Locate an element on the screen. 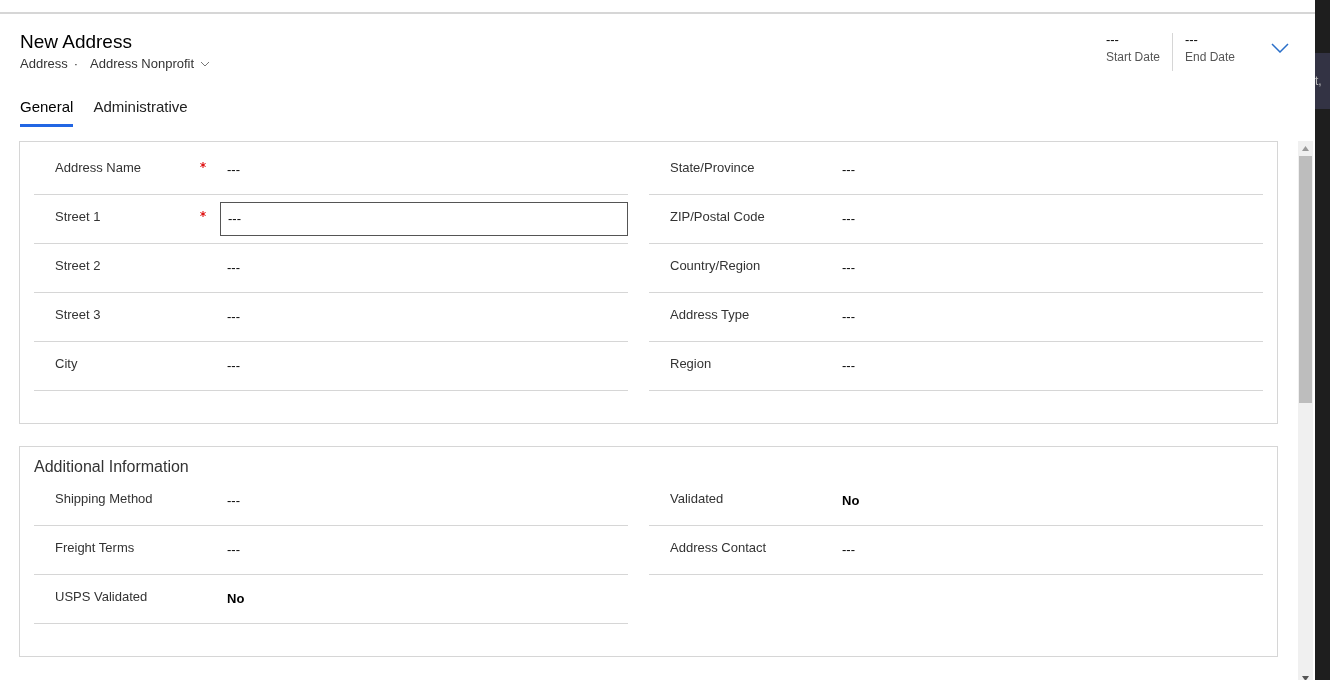 This screenshot has width=1330, height=680. field-label: Street 3 is located at coordinates (78, 315).